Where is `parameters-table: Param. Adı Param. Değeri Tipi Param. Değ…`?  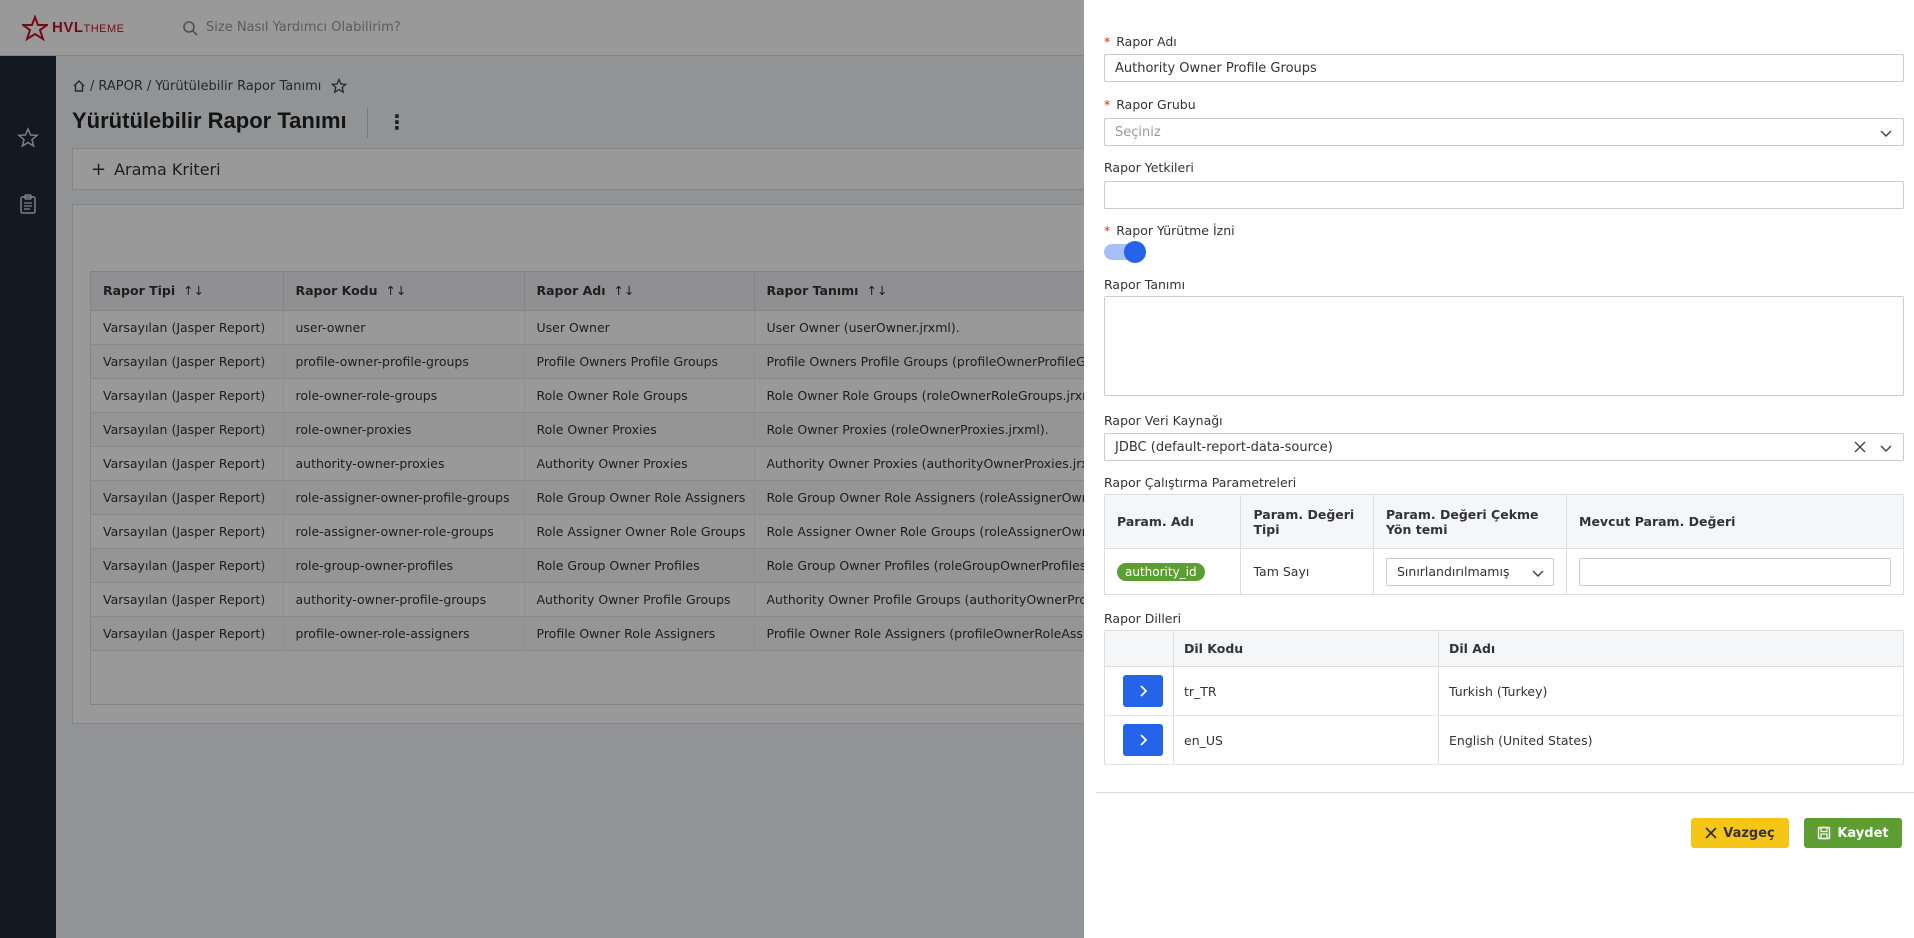 parameters-table: Param. Adı Param. Değeri Tipi Param. Değ… is located at coordinates (1504, 544).